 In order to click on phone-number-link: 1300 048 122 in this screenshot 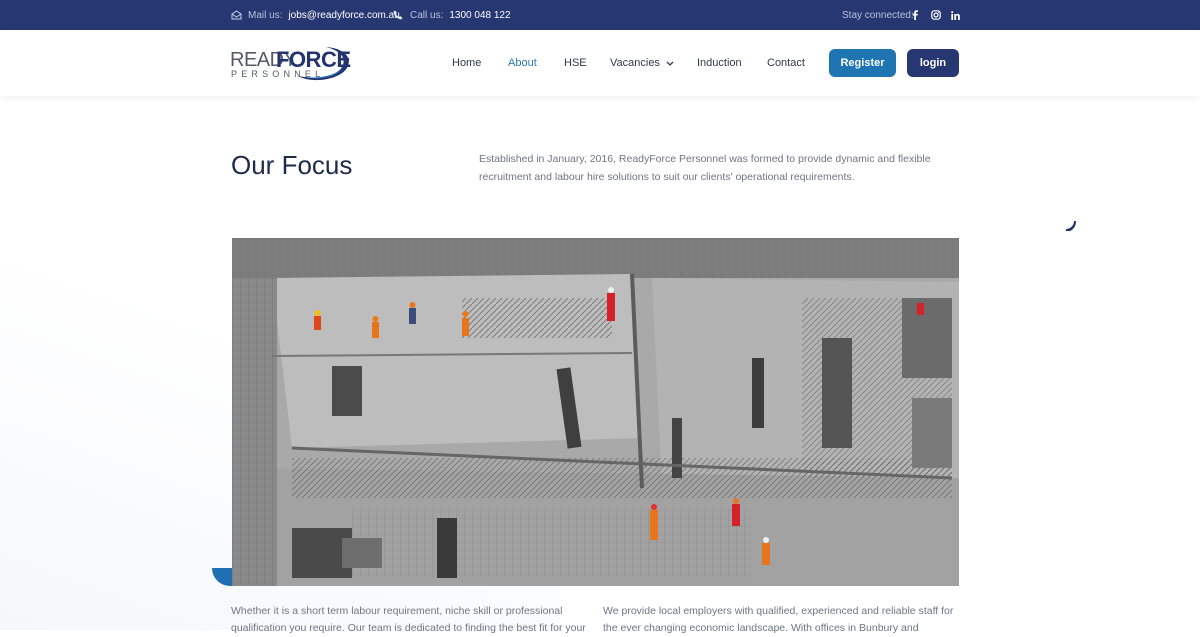, I will do `click(479, 15)`.